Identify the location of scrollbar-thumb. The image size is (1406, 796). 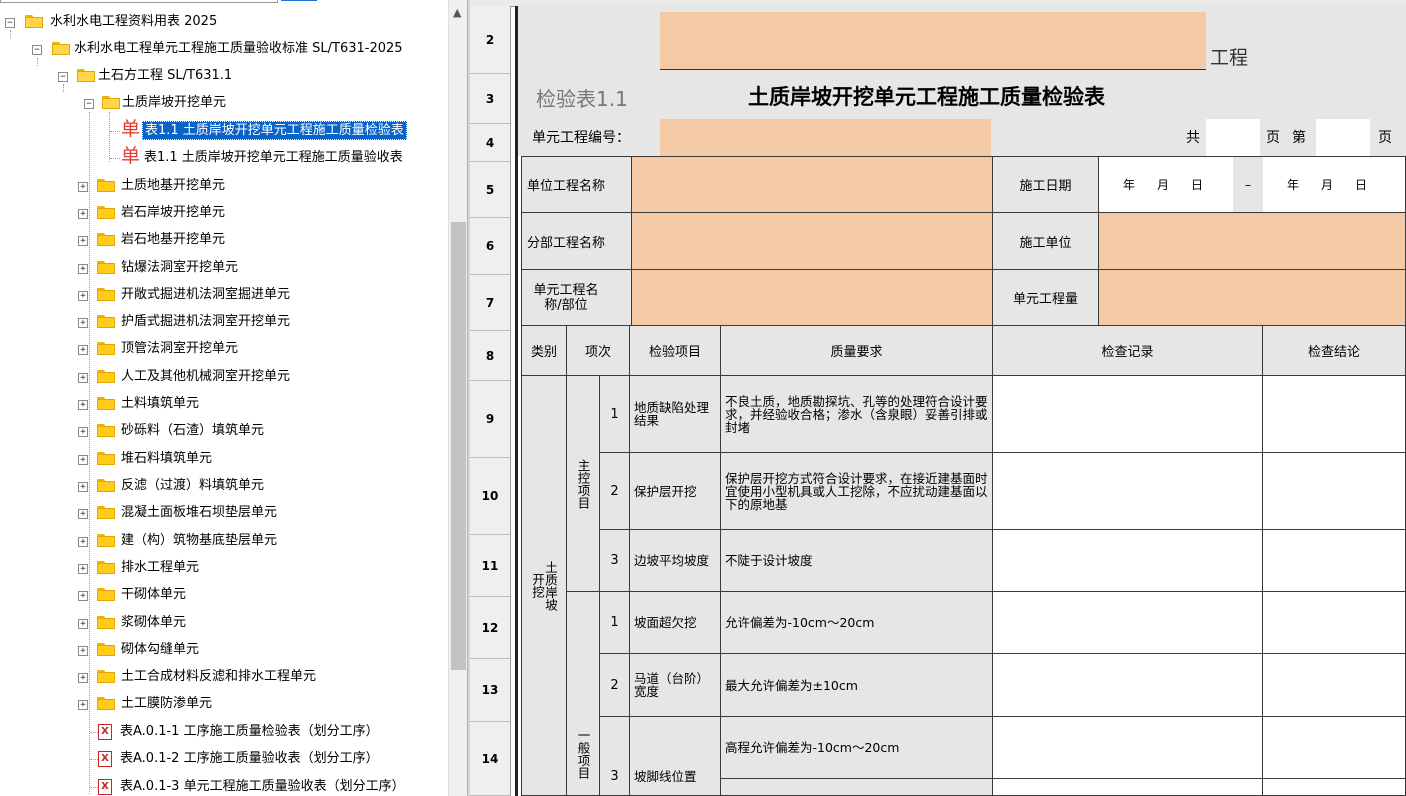
(458, 446).